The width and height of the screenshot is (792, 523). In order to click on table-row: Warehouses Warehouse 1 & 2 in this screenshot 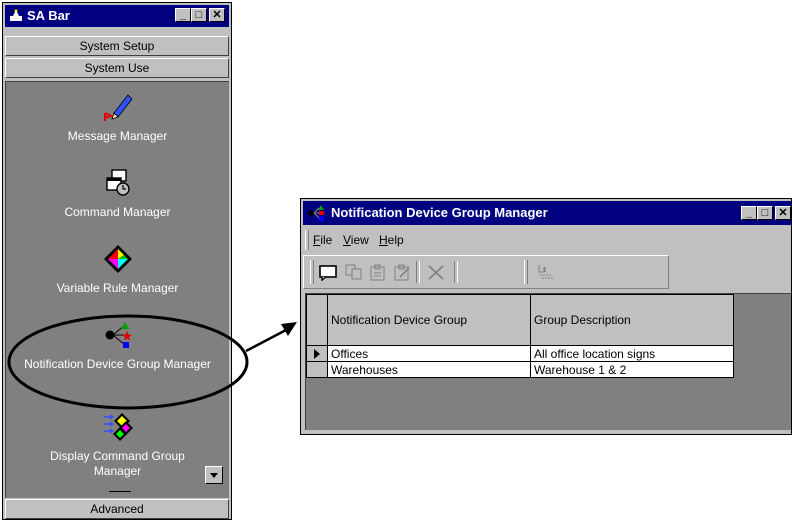, I will do `click(520, 369)`.